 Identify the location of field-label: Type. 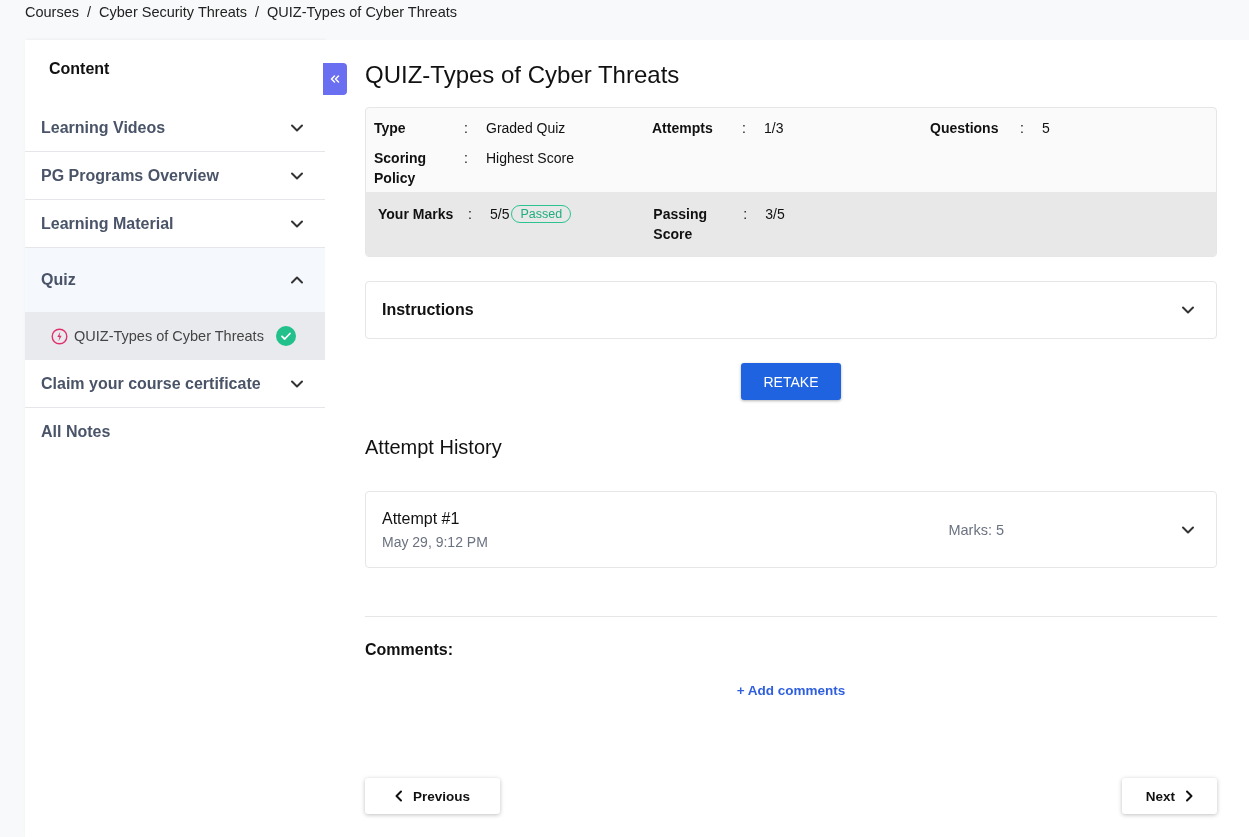
(390, 128).